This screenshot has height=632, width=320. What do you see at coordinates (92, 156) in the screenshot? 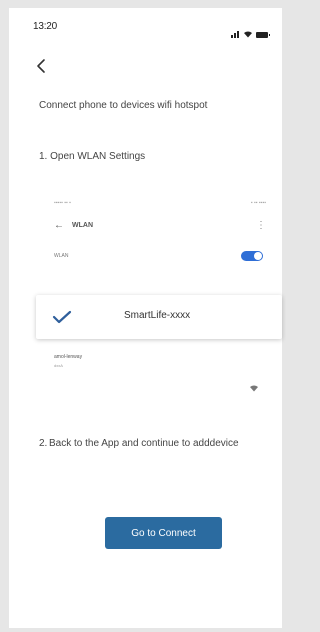
I see `step-1-label: 1. Open WLAN Settings` at bounding box center [92, 156].